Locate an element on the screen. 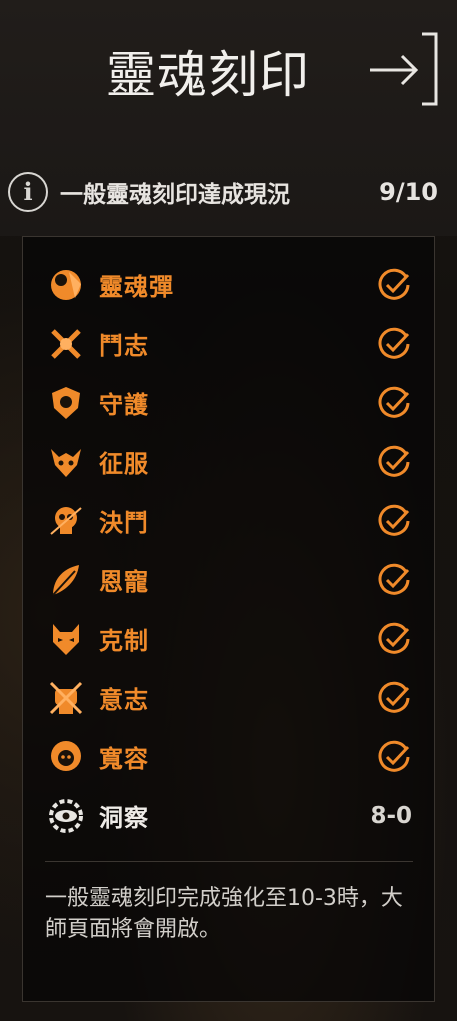 The image size is (457, 1021). exit-button is located at coordinates (404, 68).